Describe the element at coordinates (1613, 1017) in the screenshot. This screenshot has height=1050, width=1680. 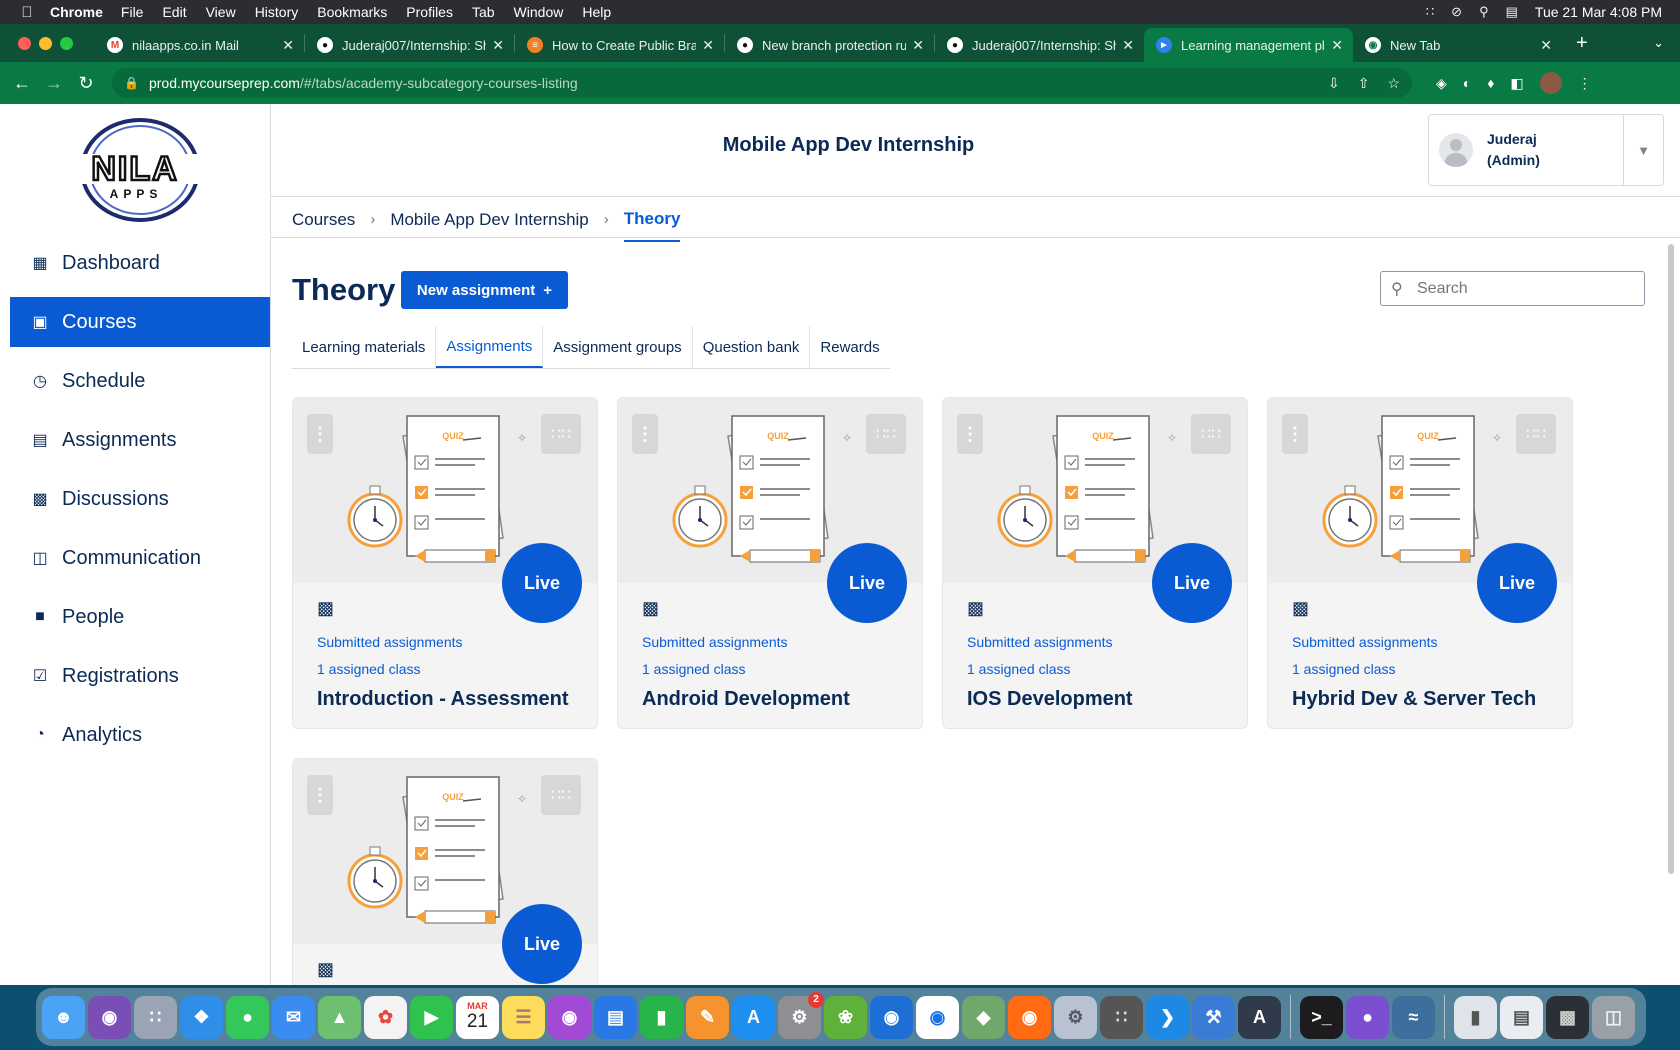
I see `trash-icon: ◫` at that location.